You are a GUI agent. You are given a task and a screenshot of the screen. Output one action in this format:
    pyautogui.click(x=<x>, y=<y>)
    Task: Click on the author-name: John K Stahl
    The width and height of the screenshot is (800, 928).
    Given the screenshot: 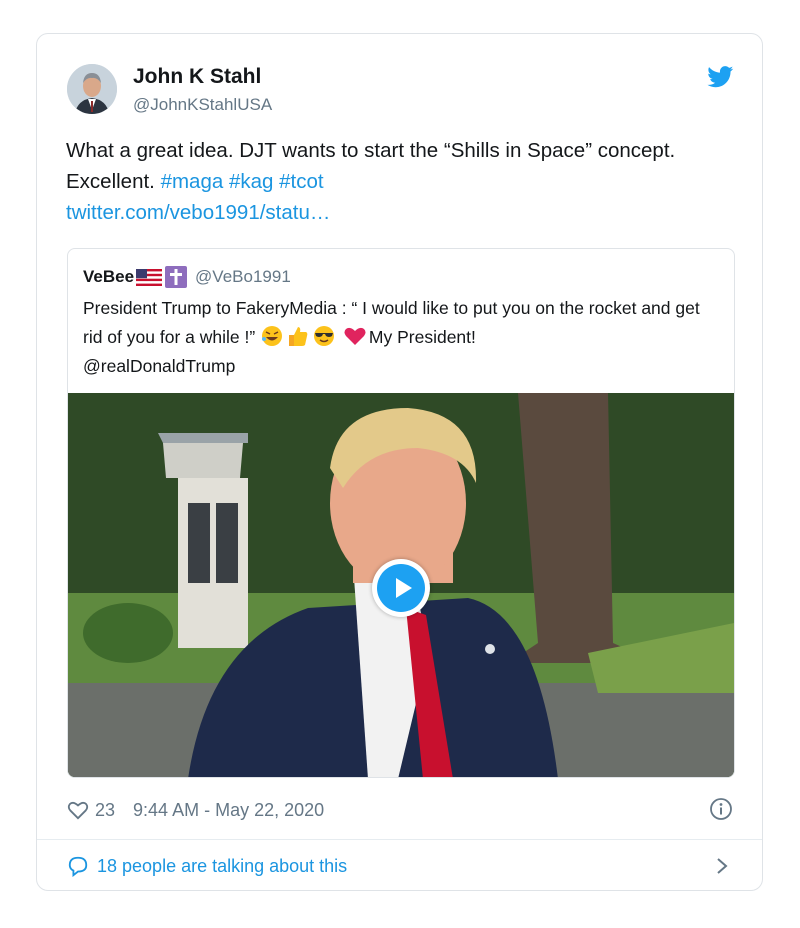 What is the action you would take?
    pyautogui.click(x=197, y=77)
    